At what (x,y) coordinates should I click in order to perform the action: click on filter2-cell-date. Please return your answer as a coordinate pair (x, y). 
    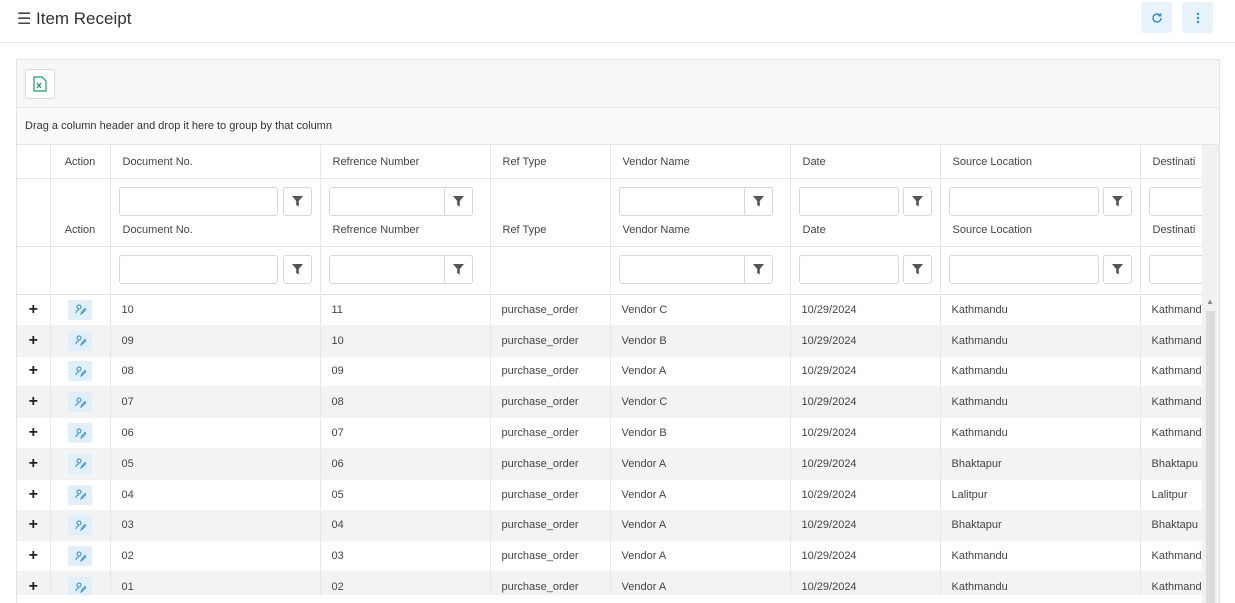
    Looking at the image, I should click on (865, 269).